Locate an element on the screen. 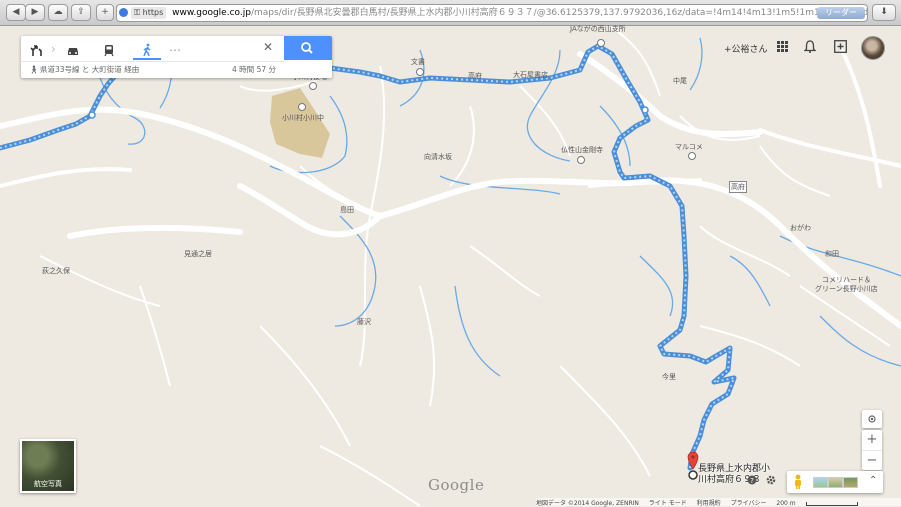  share-button: ⇪ is located at coordinates (81, 12).